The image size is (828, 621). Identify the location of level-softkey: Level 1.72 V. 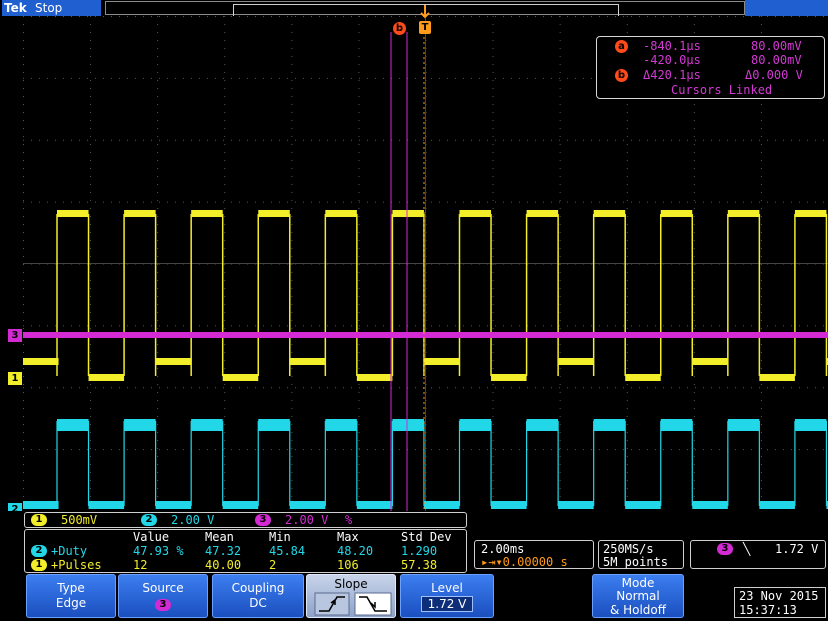
(447, 596).